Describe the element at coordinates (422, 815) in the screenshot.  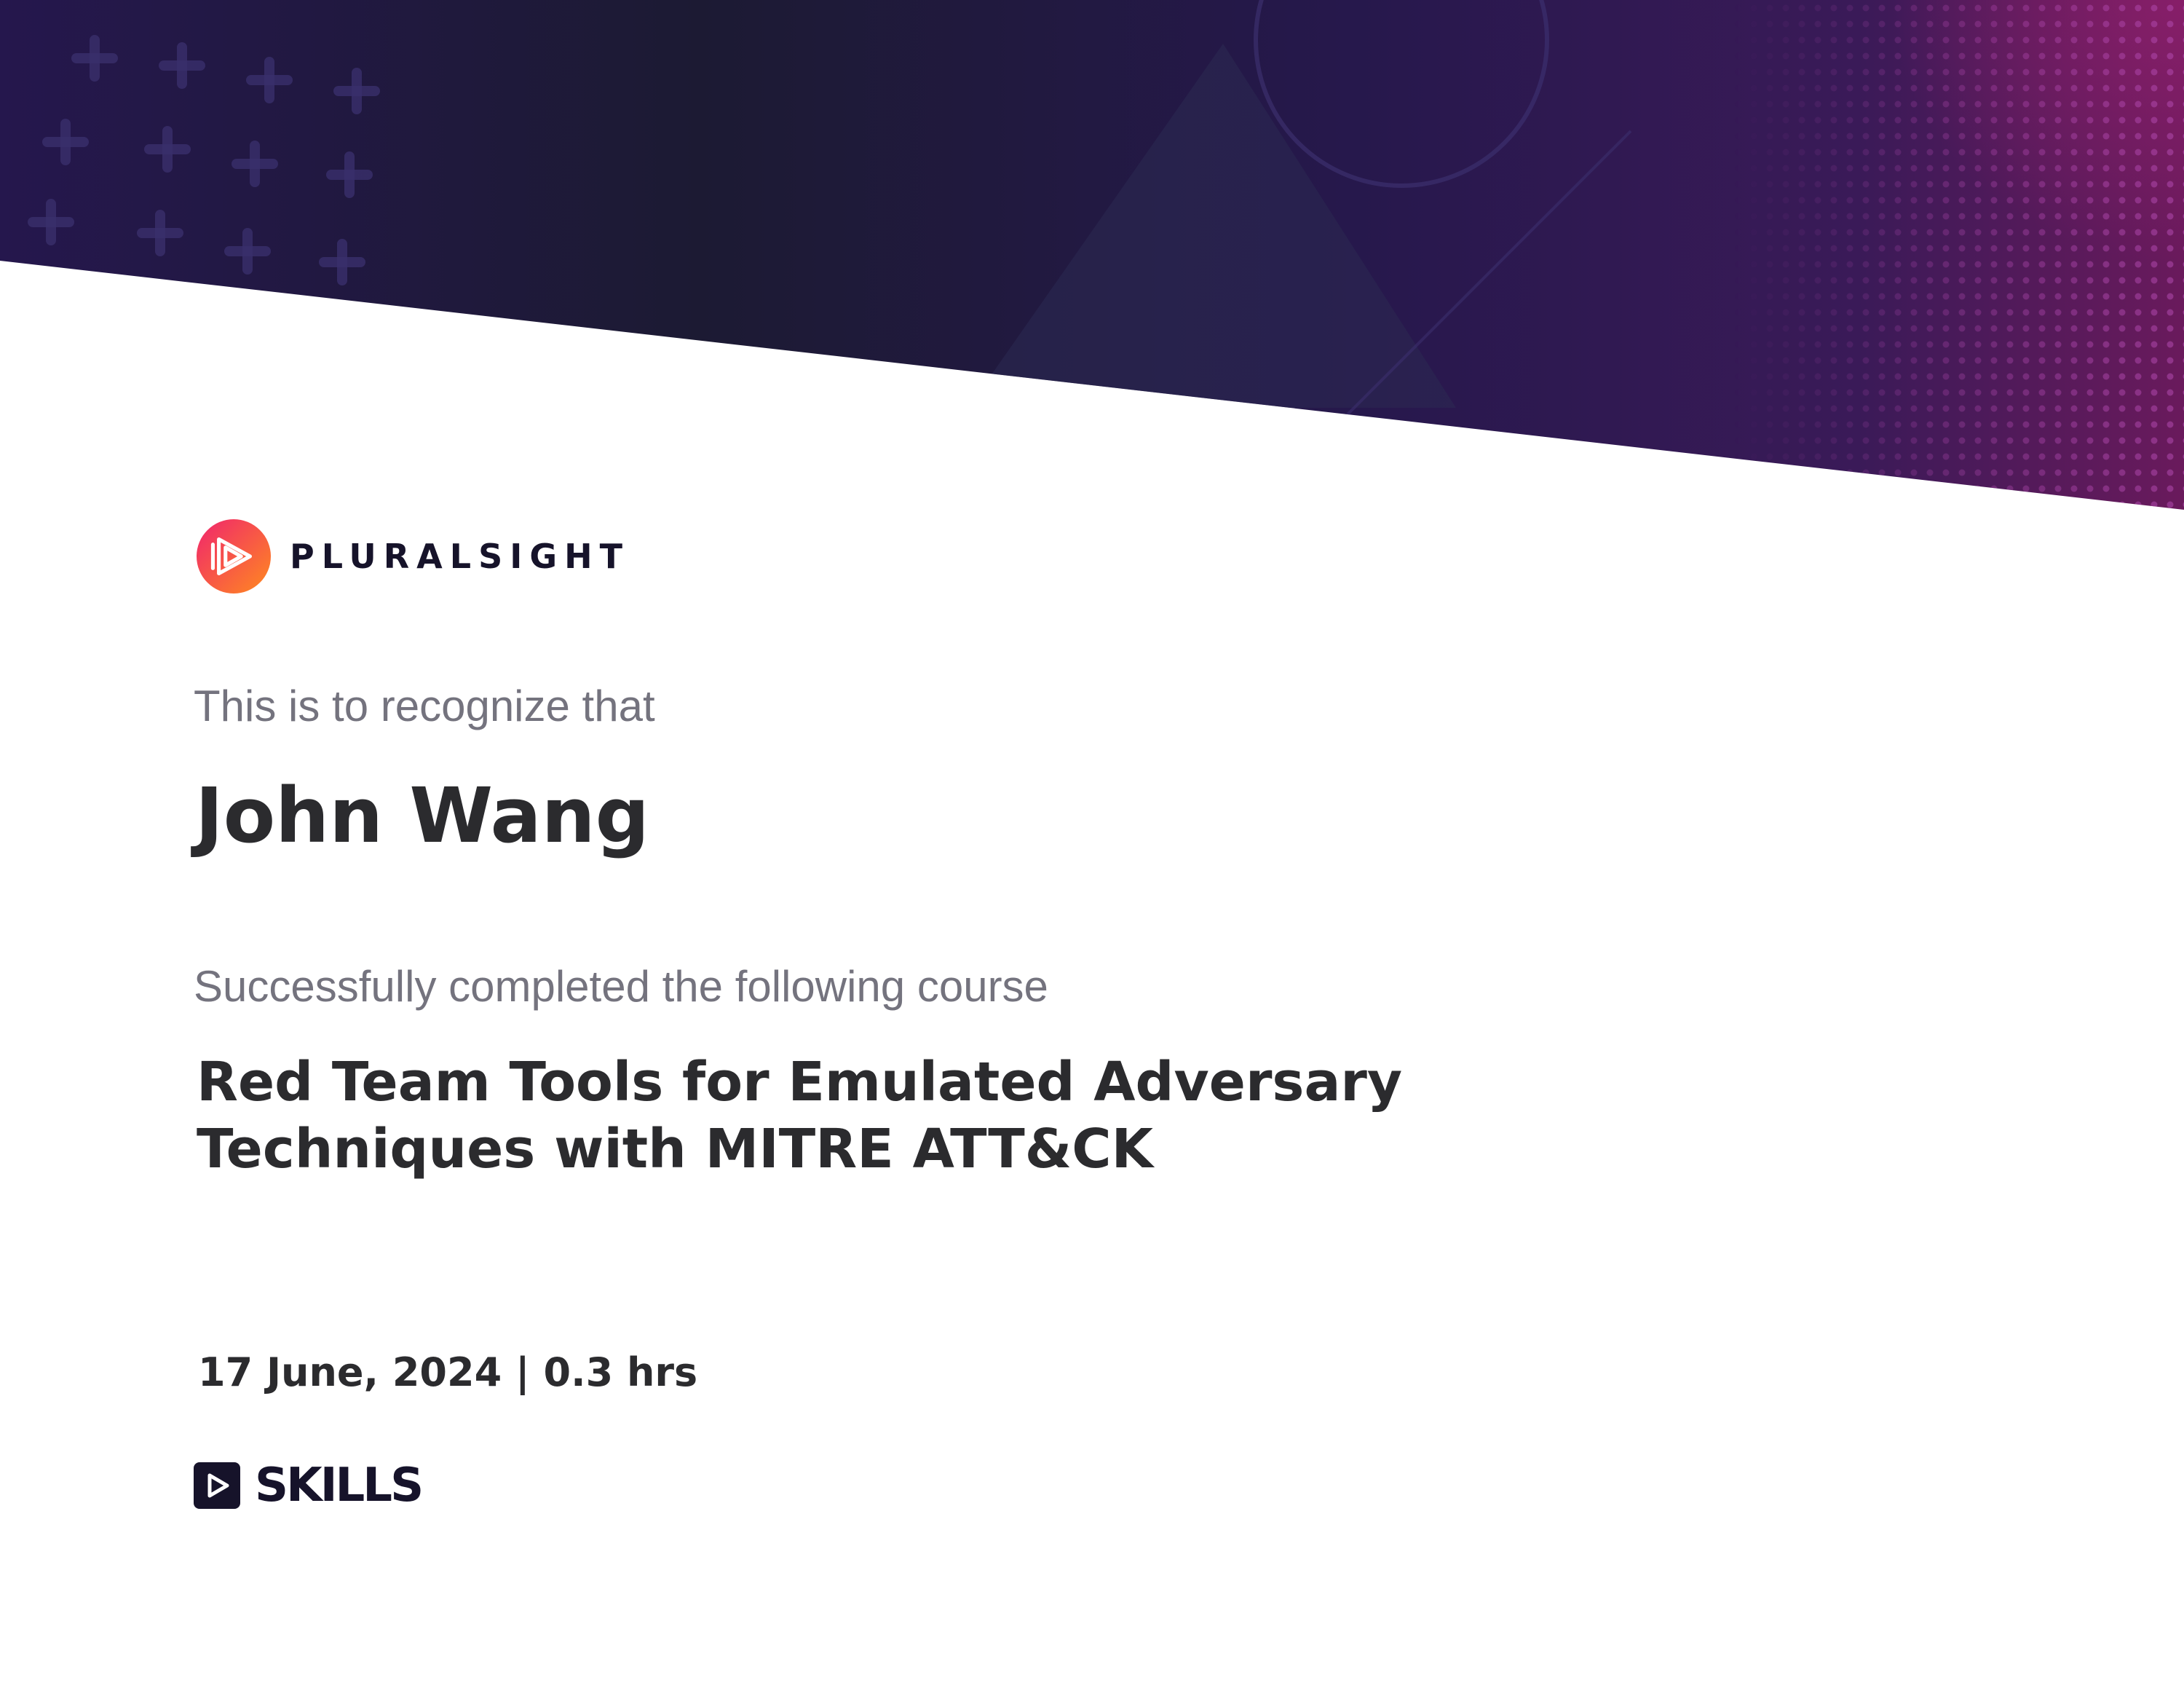
I see `recipient-name: John Wang` at that location.